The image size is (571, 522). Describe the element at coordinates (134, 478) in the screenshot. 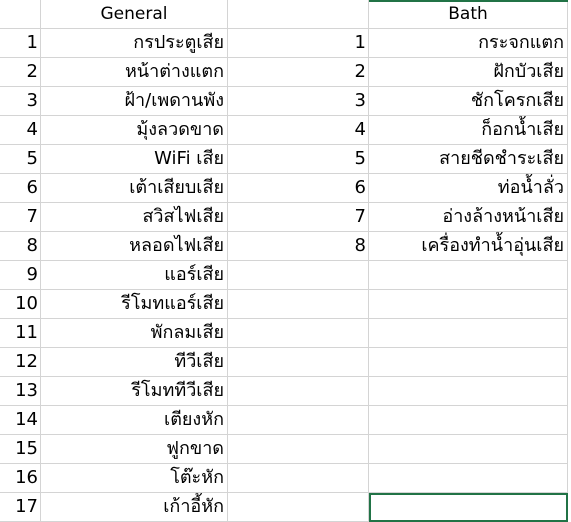

I see `general-item-cell: โต๊ะหัก` at that location.